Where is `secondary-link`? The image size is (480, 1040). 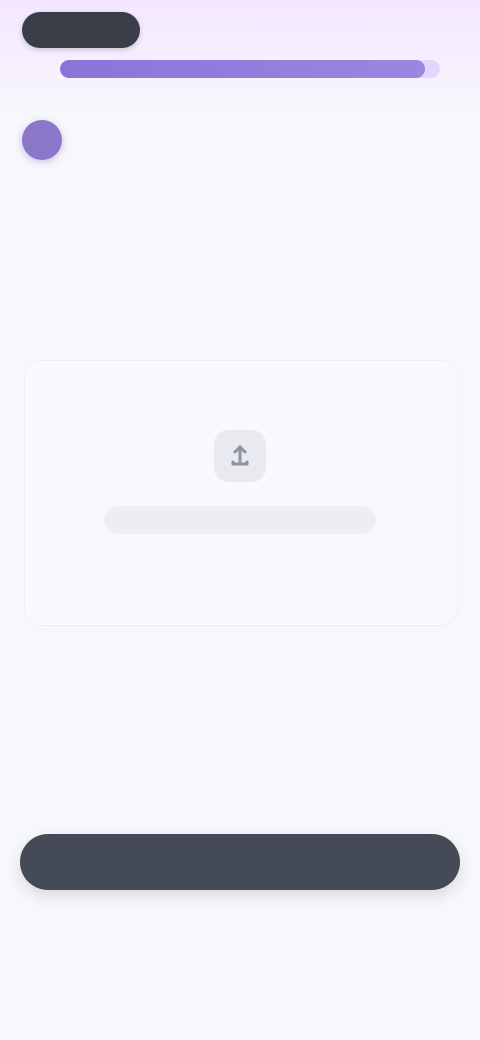
secondary-link is located at coordinates (240, 937).